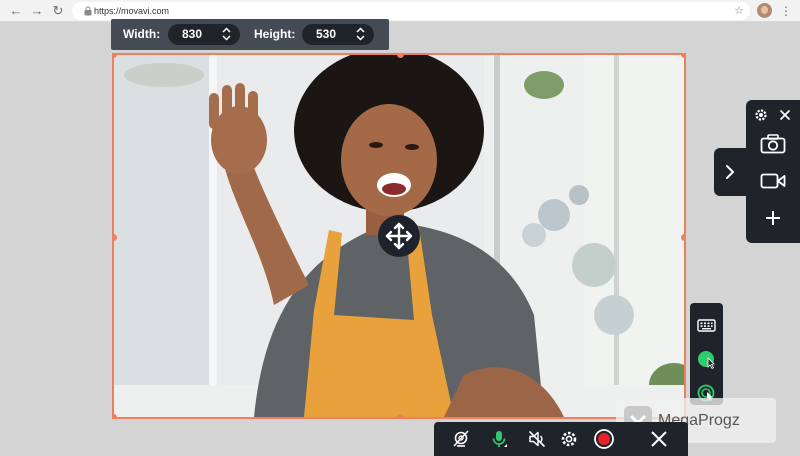 The width and height of the screenshot is (800, 456). What do you see at coordinates (499, 439) in the screenshot?
I see `microphone-icon` at bounding box center [499, 439].